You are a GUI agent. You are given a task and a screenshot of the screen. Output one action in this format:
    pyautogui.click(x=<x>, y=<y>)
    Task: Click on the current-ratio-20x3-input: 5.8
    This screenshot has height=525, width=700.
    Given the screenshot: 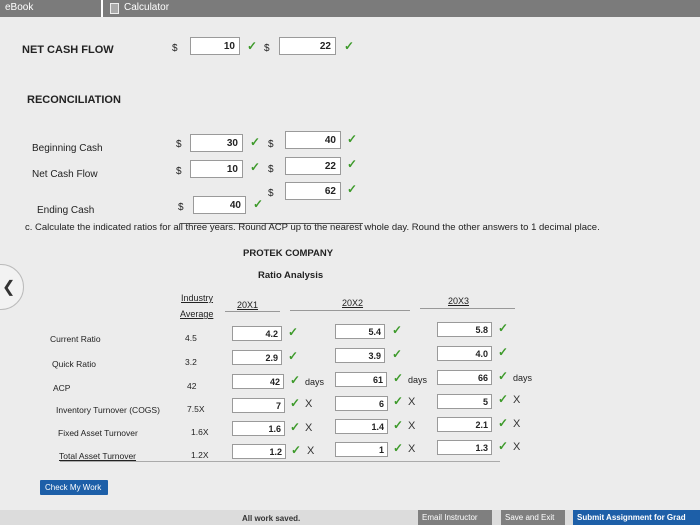 What is the action you would take?
    pyautogui.click(x=464, y=329)
    